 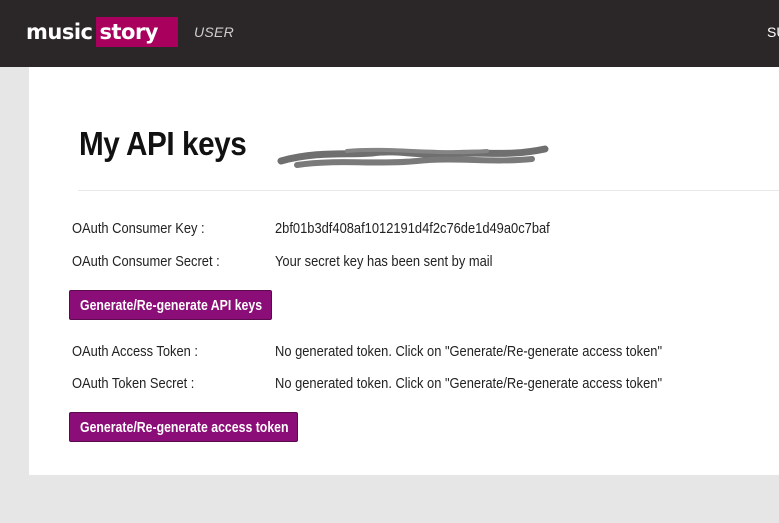 What do you see at coordinates (59, 32) in the screenshot?
I see `logo-word-music: music` at bounding box center [59, 32].